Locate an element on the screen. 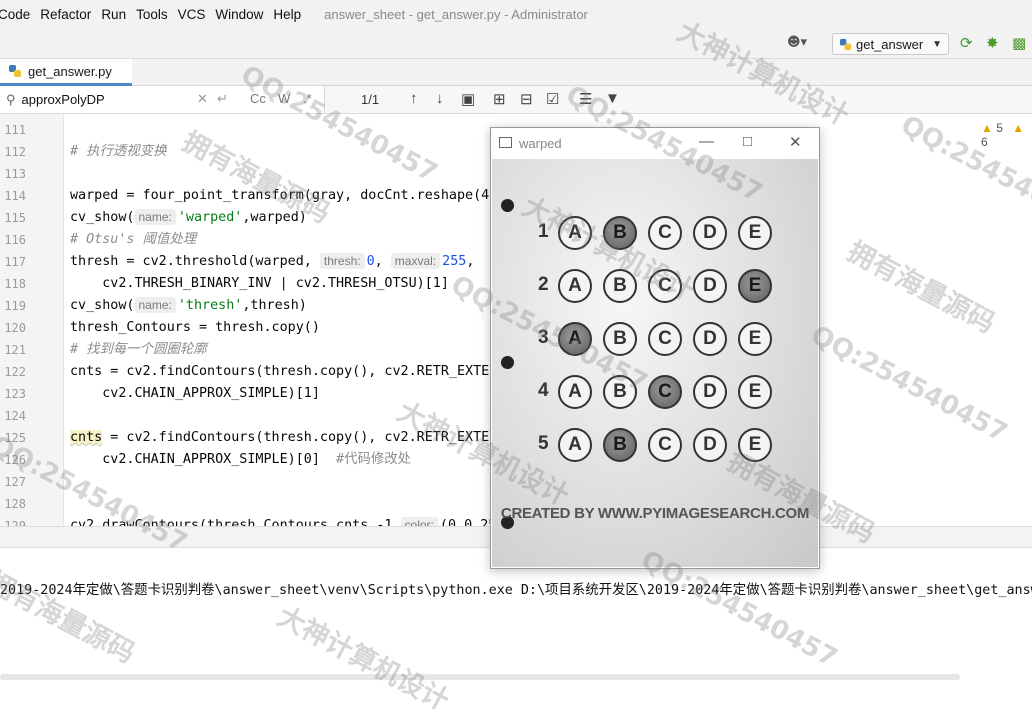  bubble-2-b: B is located at coordinates (620, 286).